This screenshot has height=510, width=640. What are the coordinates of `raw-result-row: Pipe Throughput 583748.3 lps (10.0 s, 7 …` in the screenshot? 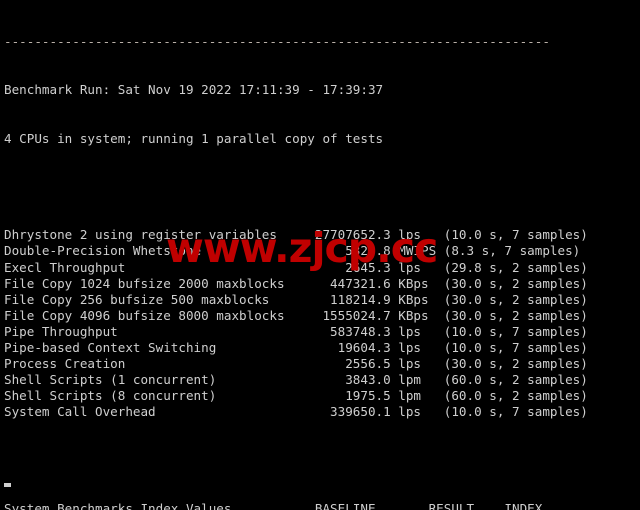 It's located at (296, 331).